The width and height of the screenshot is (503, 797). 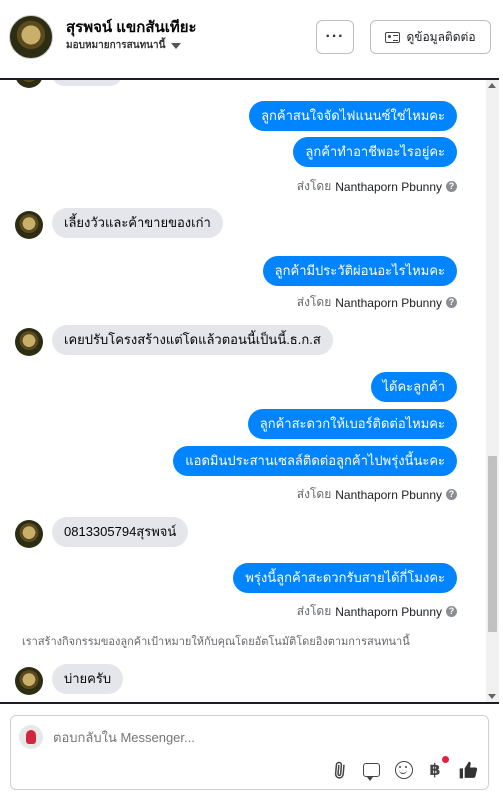 What do you see at coordinates (468, 770) in the screenshot?
I see `thumbs-up-icon` at bounding box center [468, 770].